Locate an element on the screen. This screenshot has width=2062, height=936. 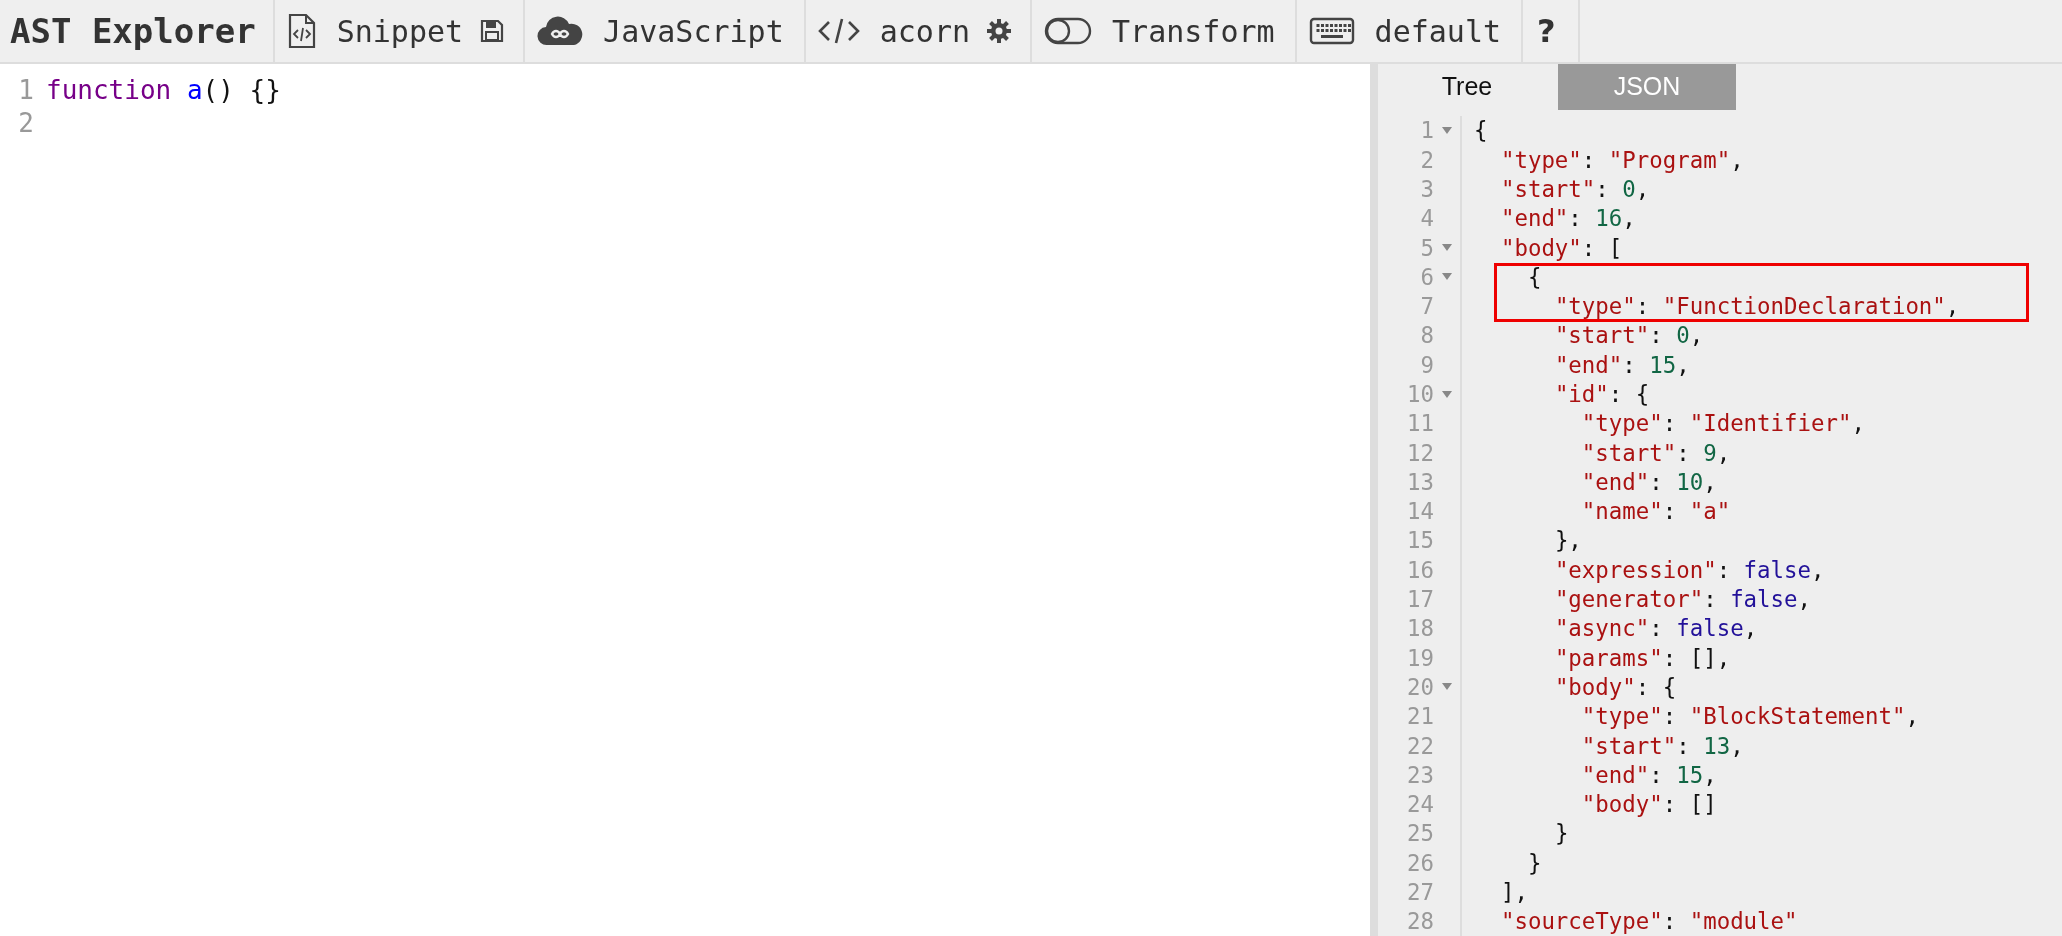
cloud-icon is located at coordinates (560, 31).